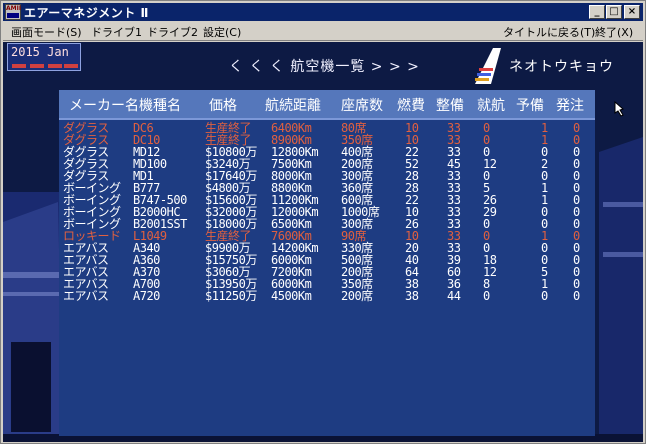 The image size is (646, 444). Describe the element at coordinates (488, 66) in the screenshot. I see `tail-fin-icon` at that location.